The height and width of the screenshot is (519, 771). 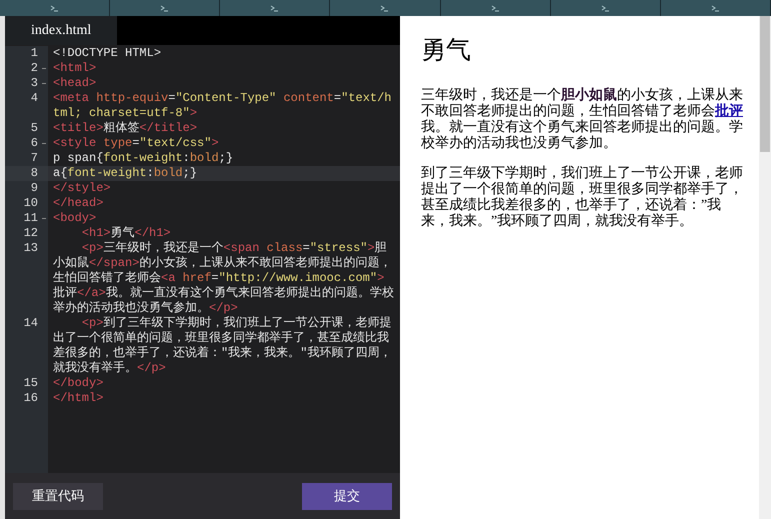 What do you see at coordinates (223, 278) in the screenshot?
I see `code-line: <p>三年级时，我还是一个<span class="stress">胆小如鼠</span>的小女孩，上课从来不敢回答老师提出的问题，生怕回答错了老师会<a href="http://www.imooc.com"> 批评</a>我。就一直没有这个勇气来回答老师提出的问题。学校举办的活动我也没勇气参加。</p>` at bounding box center [223, 278].